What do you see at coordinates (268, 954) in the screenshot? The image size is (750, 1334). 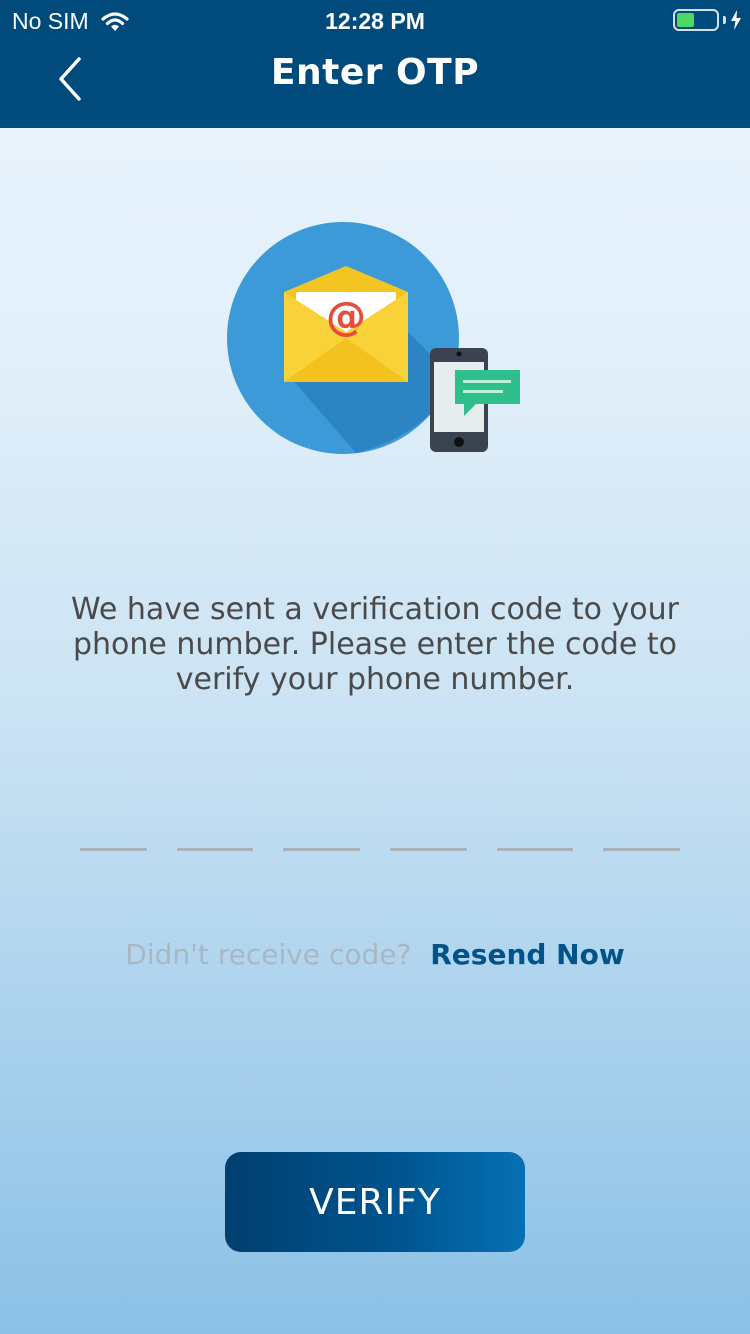 I see `resend-hint: Didn't receive code?` at bounding box center [268, 954].